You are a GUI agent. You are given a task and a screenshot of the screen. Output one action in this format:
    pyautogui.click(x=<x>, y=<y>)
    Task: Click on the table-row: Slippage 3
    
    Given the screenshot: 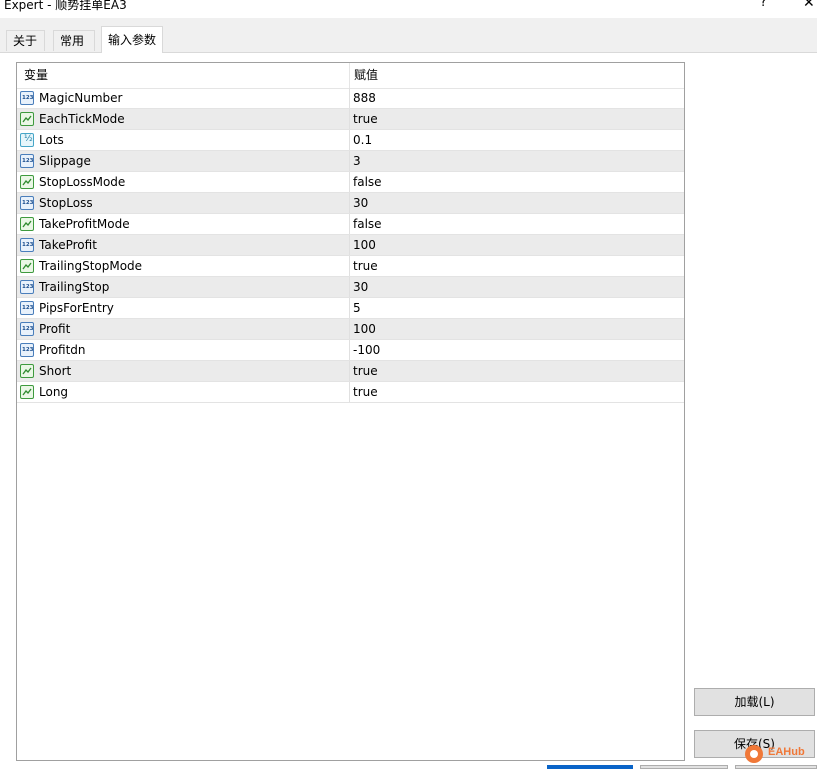 What is the action you would take?
    pyautogui.click(x=350, y=161)
    